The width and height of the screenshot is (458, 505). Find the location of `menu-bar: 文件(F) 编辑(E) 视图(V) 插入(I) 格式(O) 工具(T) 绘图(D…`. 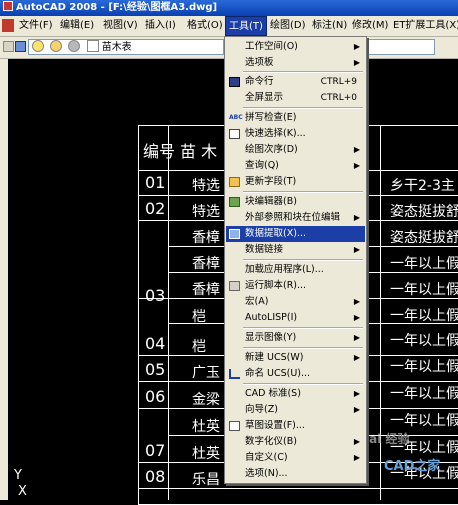

menu-bar: 文件(F) 编辑(E) 视图(V) 插入(I) 格式(O) 工具(T) 绘图(D… is located at coordinates (229, 26).